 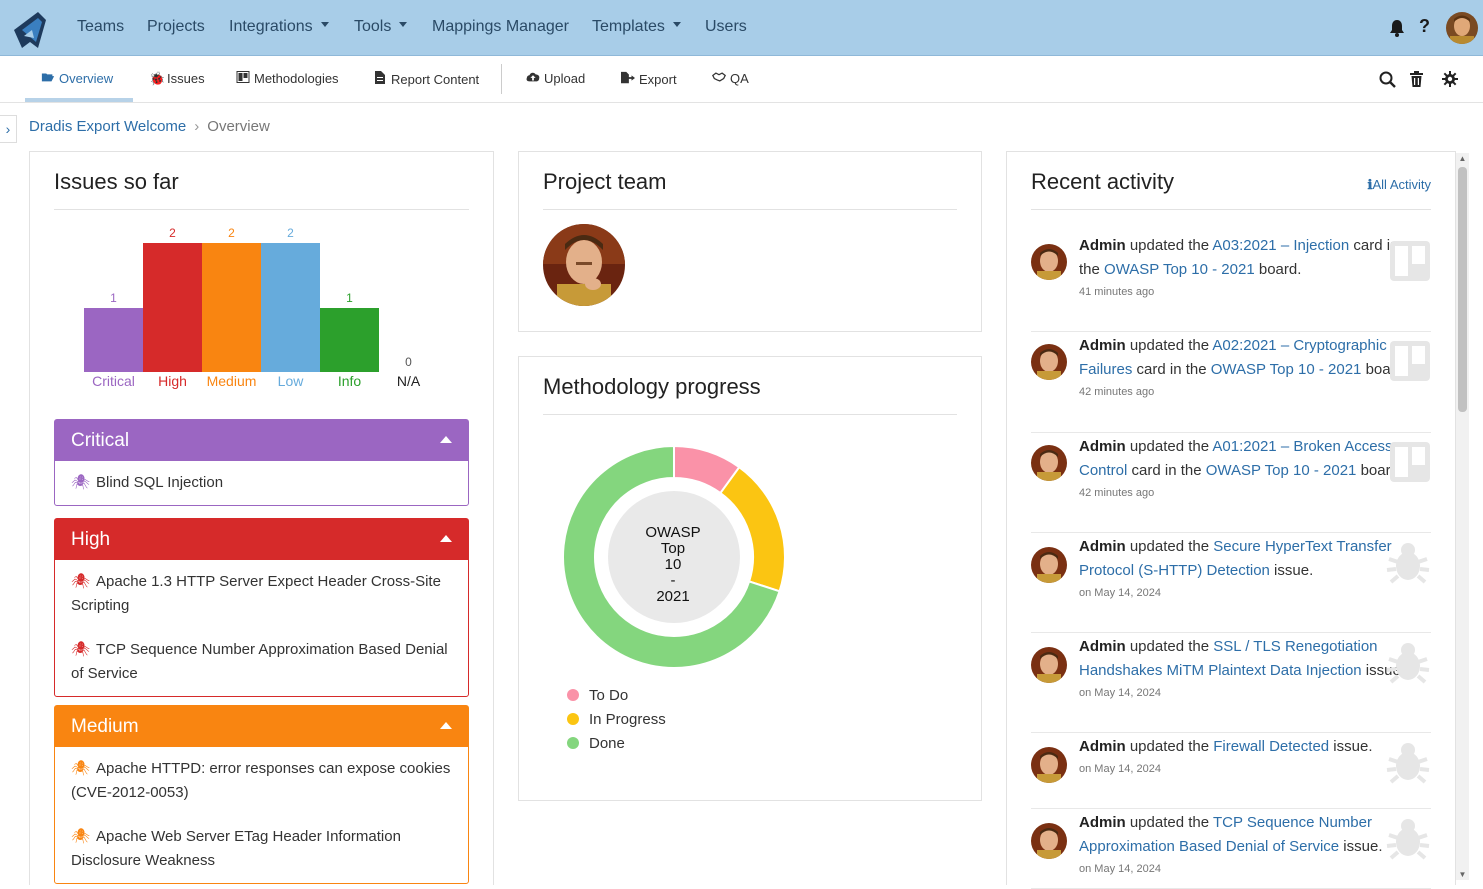 What do you see at coordinates (1166, 470) in the screenshot?
I see `activity-mid: card in the` at bounding box center [1166, 470].